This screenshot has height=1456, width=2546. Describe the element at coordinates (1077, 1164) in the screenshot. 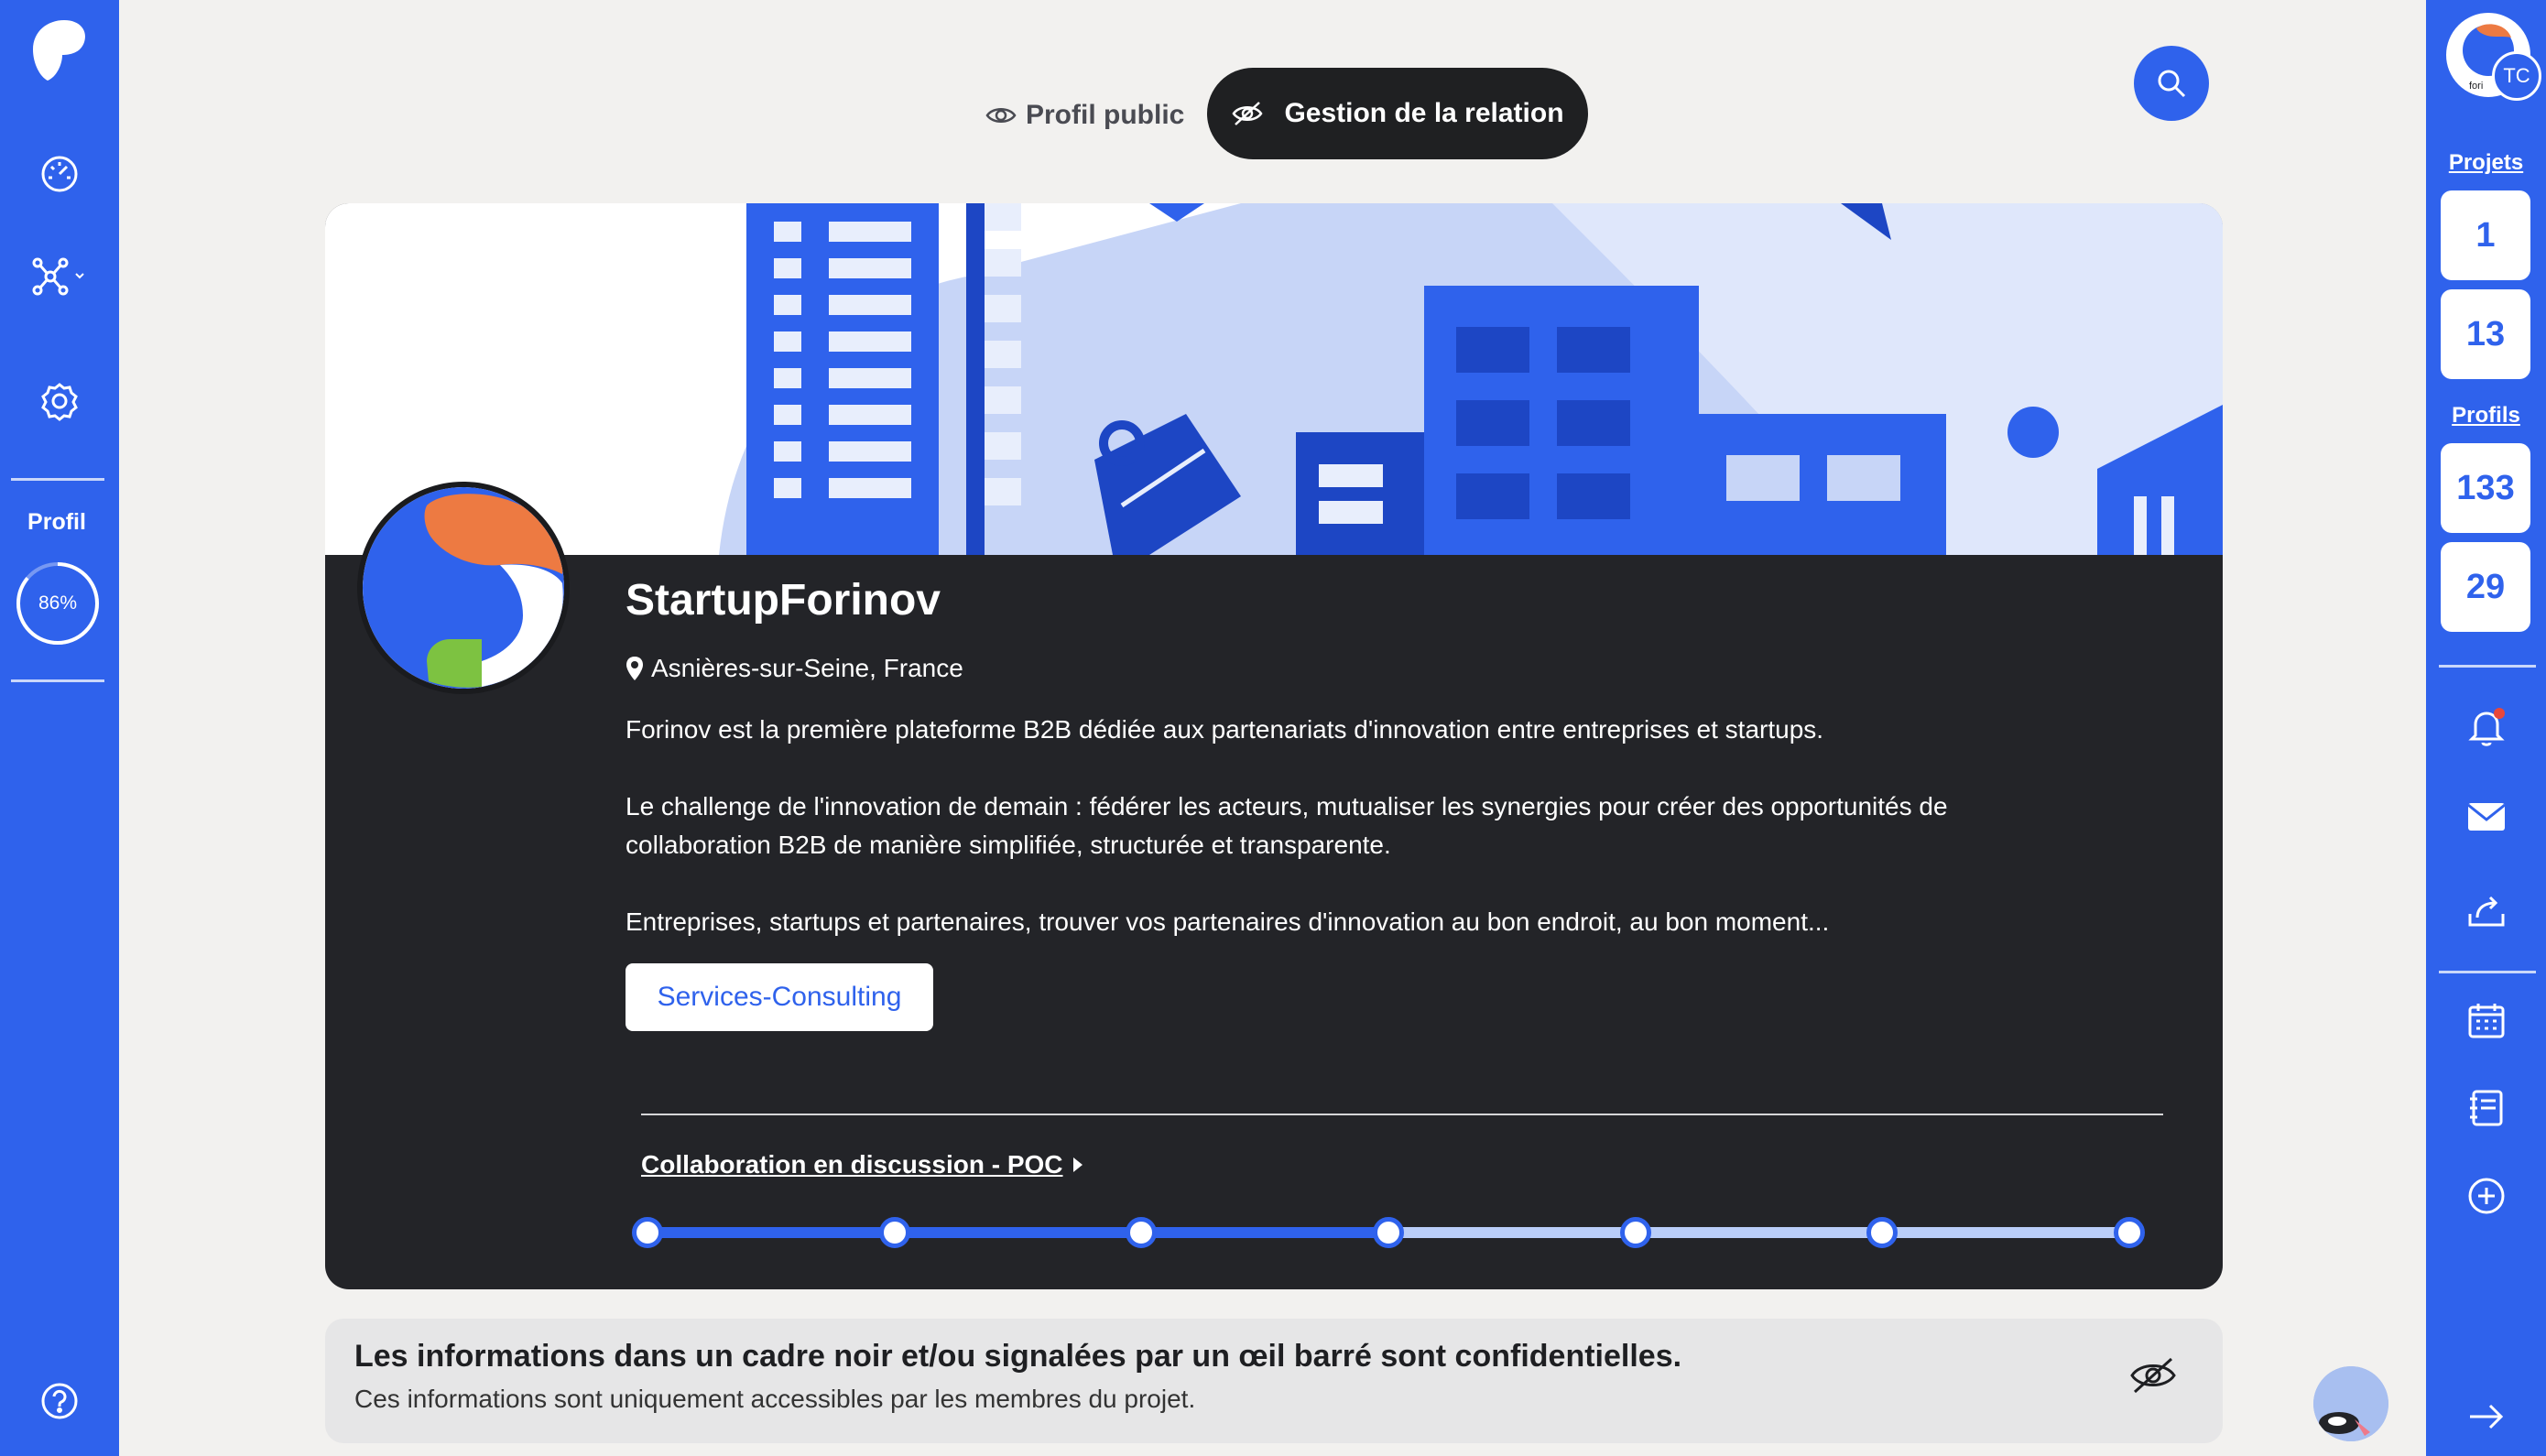

I see `caret-right-icon` at that location.